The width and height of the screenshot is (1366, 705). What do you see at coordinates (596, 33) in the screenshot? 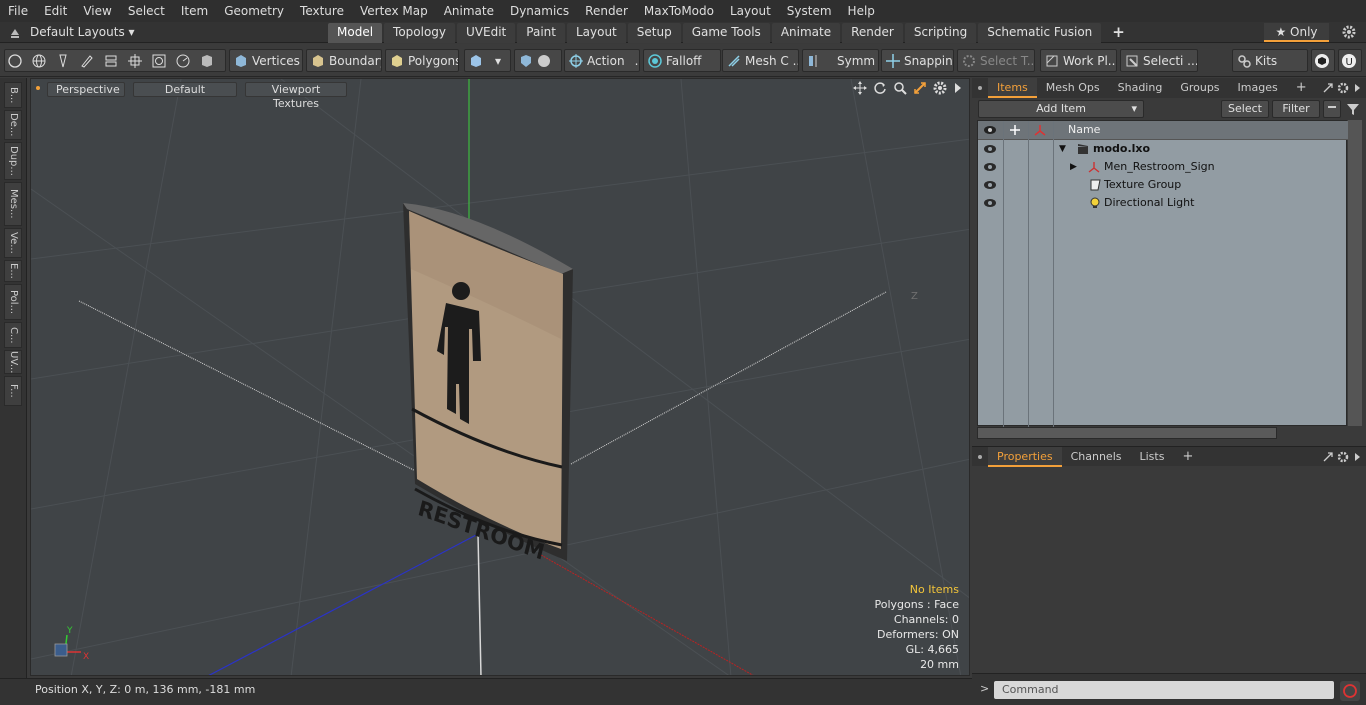
I see `tab-layout: Layout` at bounding box center [596, 33].